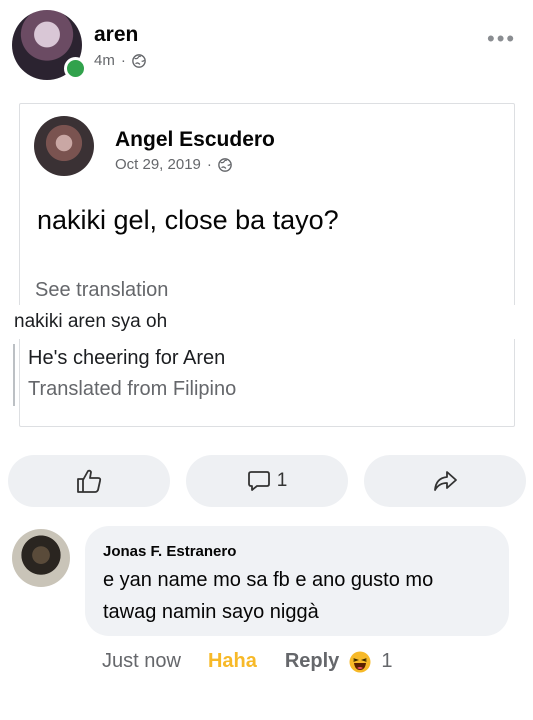 This screenshot has width=533, height=720. What do you see at coordinates (14, 375) in the screenshot?
I see `translation-quote-bar` at bounding box center [14, 375].